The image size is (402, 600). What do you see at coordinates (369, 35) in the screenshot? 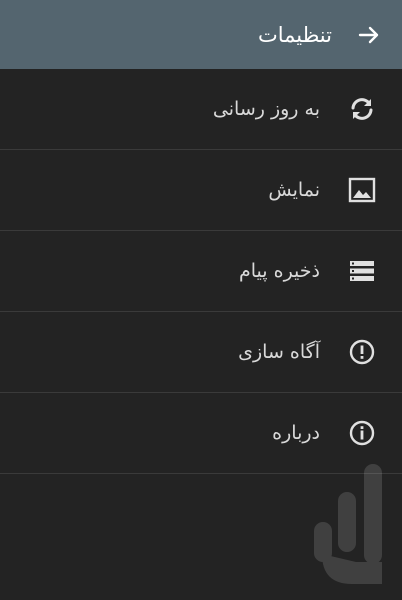
I see `arrow-right-icon` at bounding box center [369, 35].